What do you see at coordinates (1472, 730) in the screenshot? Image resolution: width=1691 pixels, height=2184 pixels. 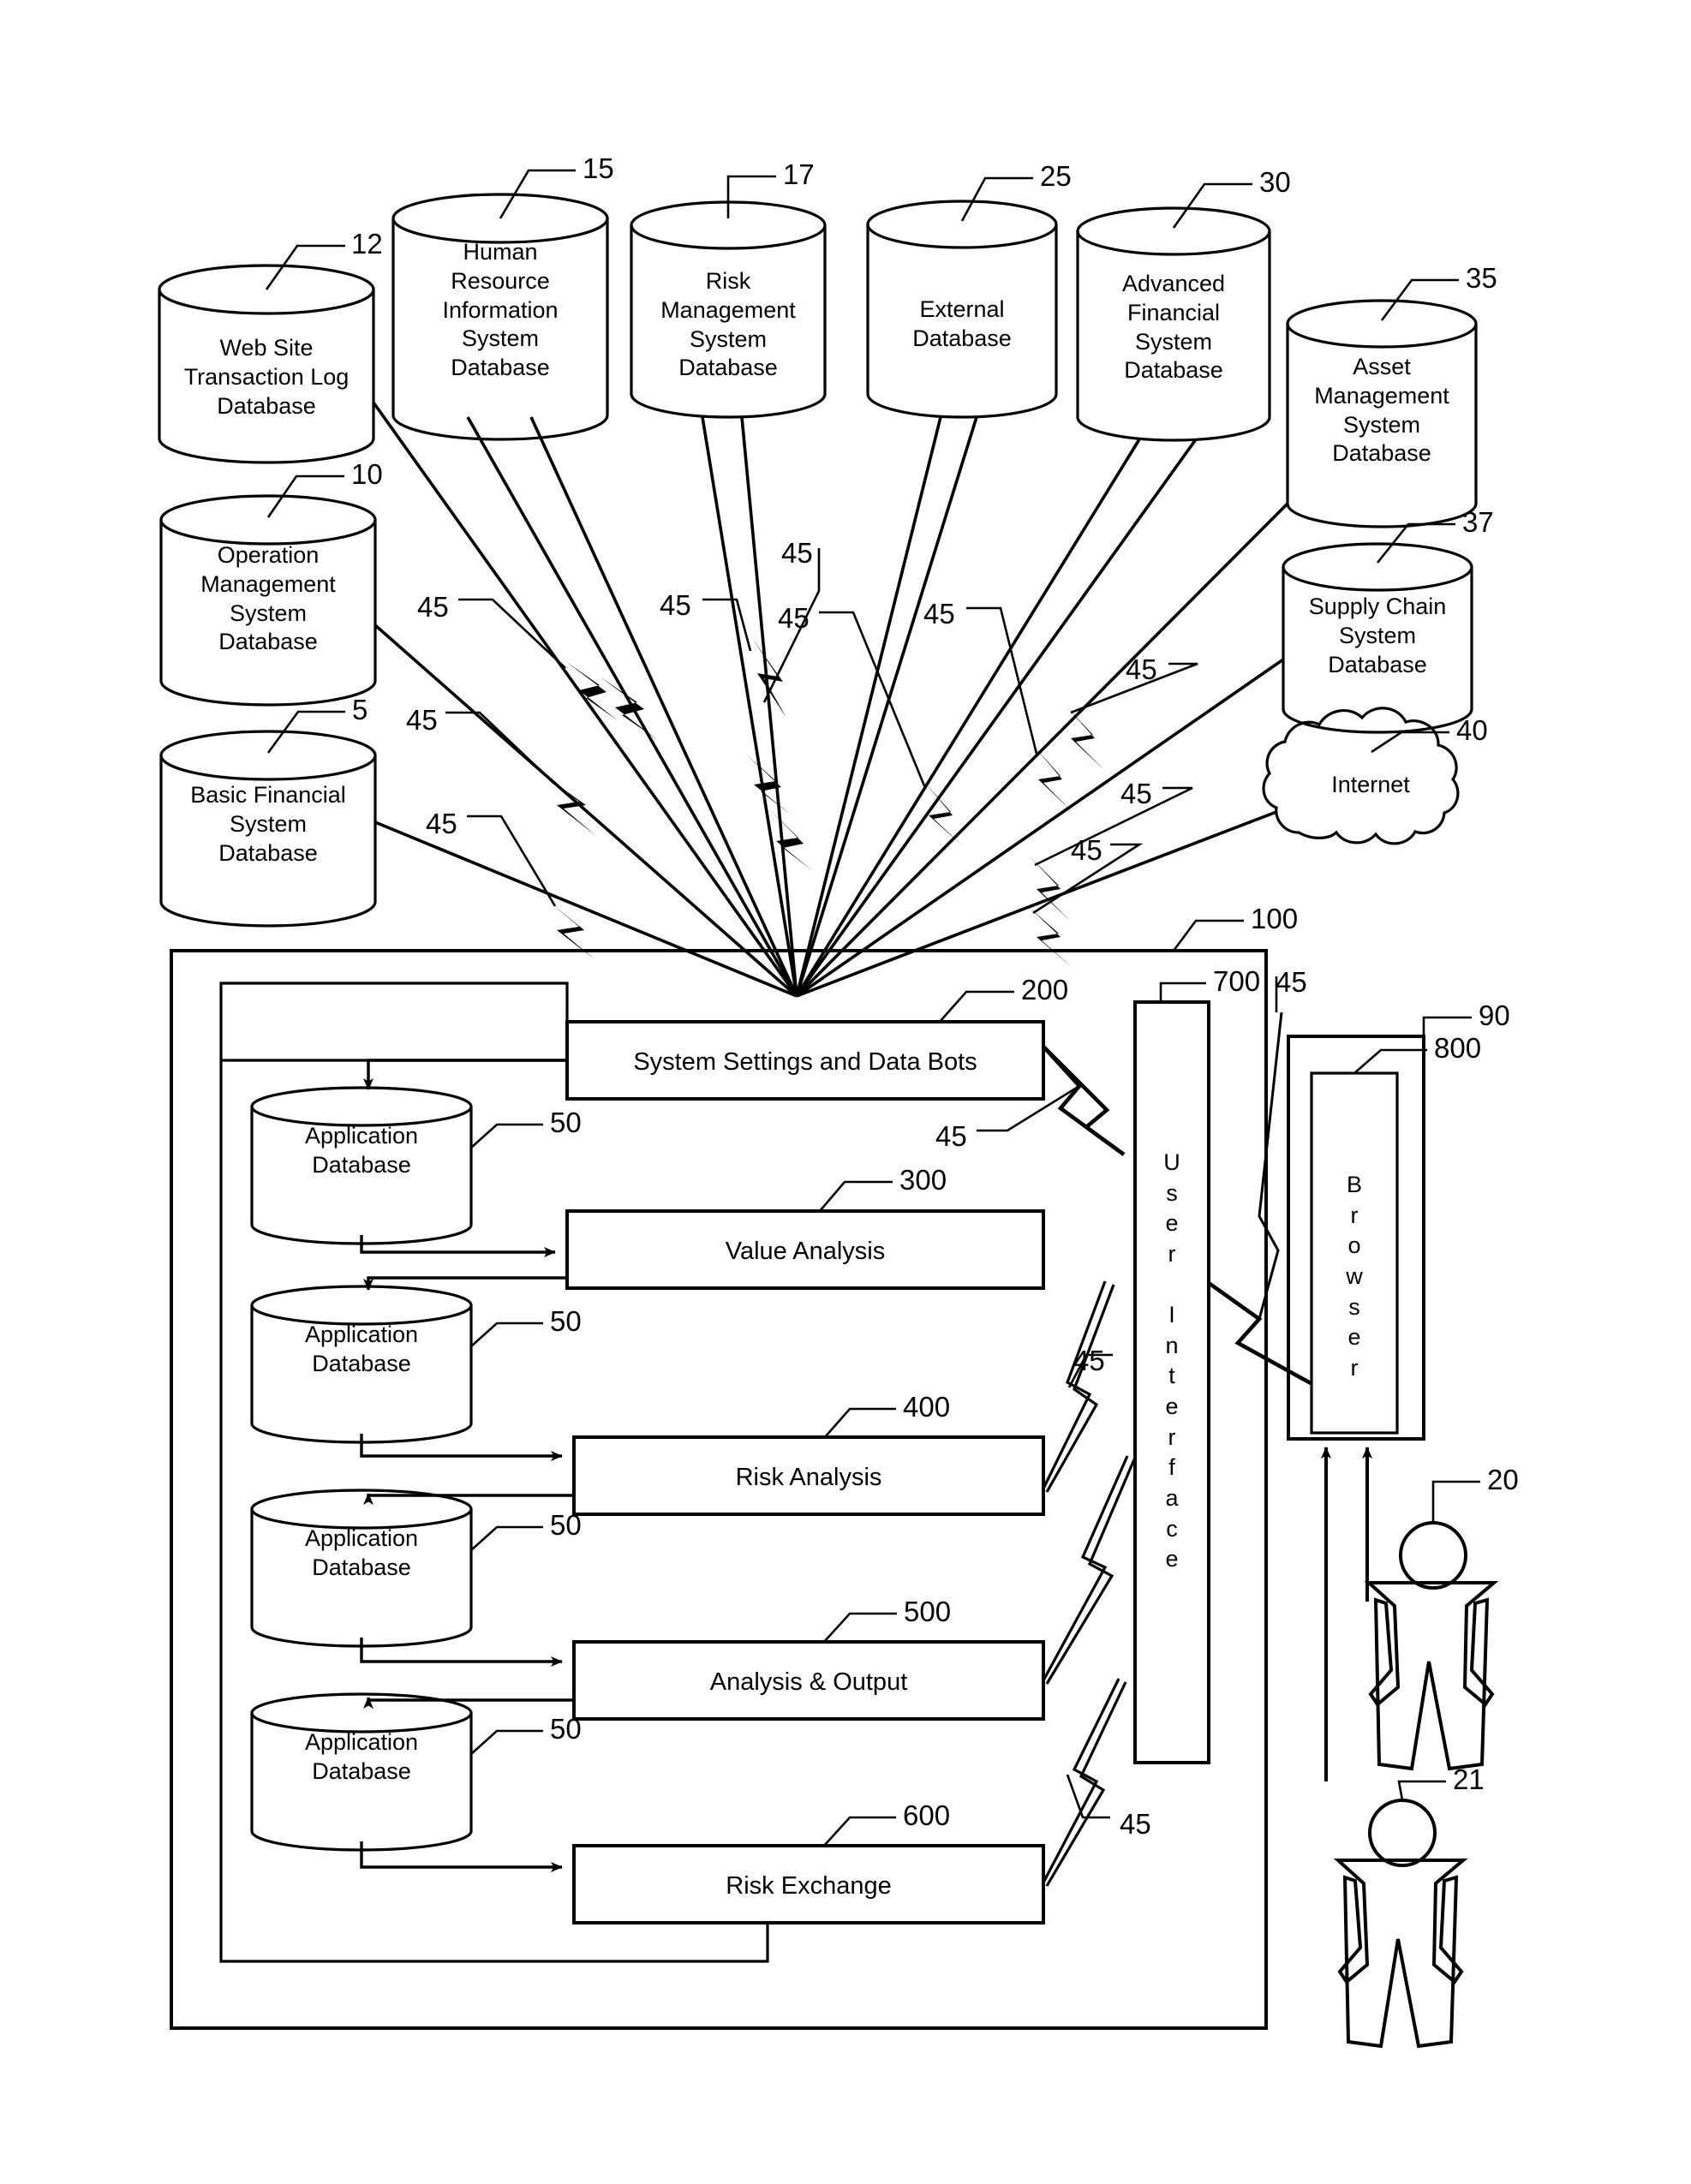 I see `refnum-40: 40` at bounding box center [1472, 730].